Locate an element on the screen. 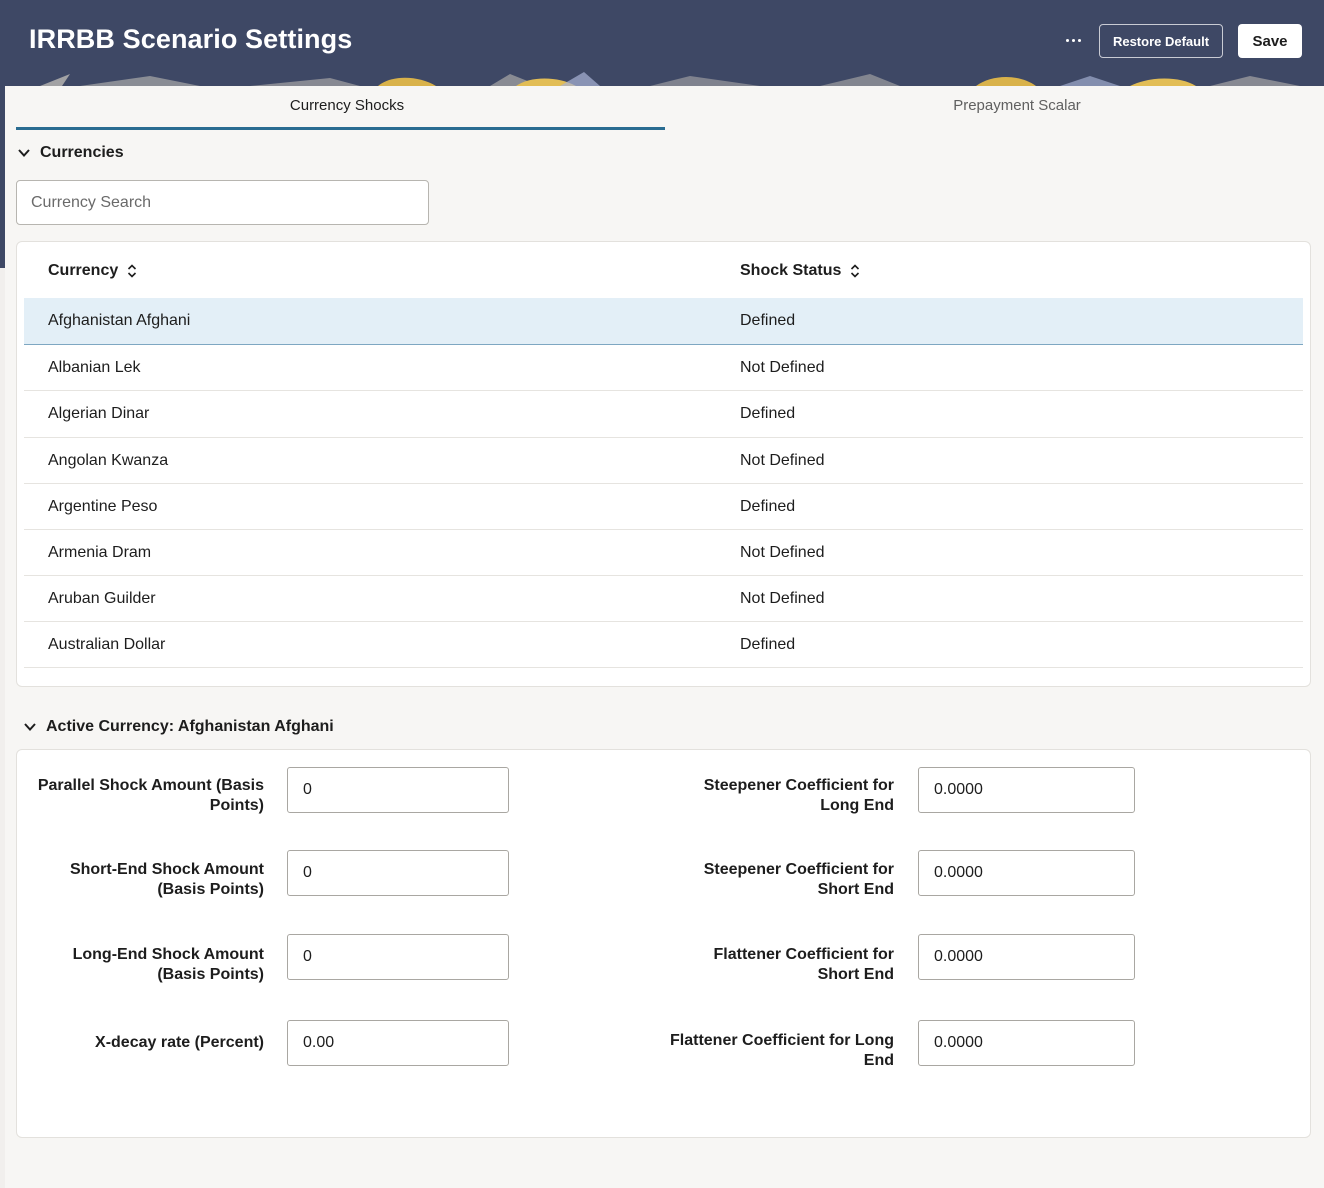 Image resolution: width=1324 pixels, height=1188 pixels. long-end-shock-label: Long-End Shock Amount (Basis Points) is located at coordinates (168, 964).